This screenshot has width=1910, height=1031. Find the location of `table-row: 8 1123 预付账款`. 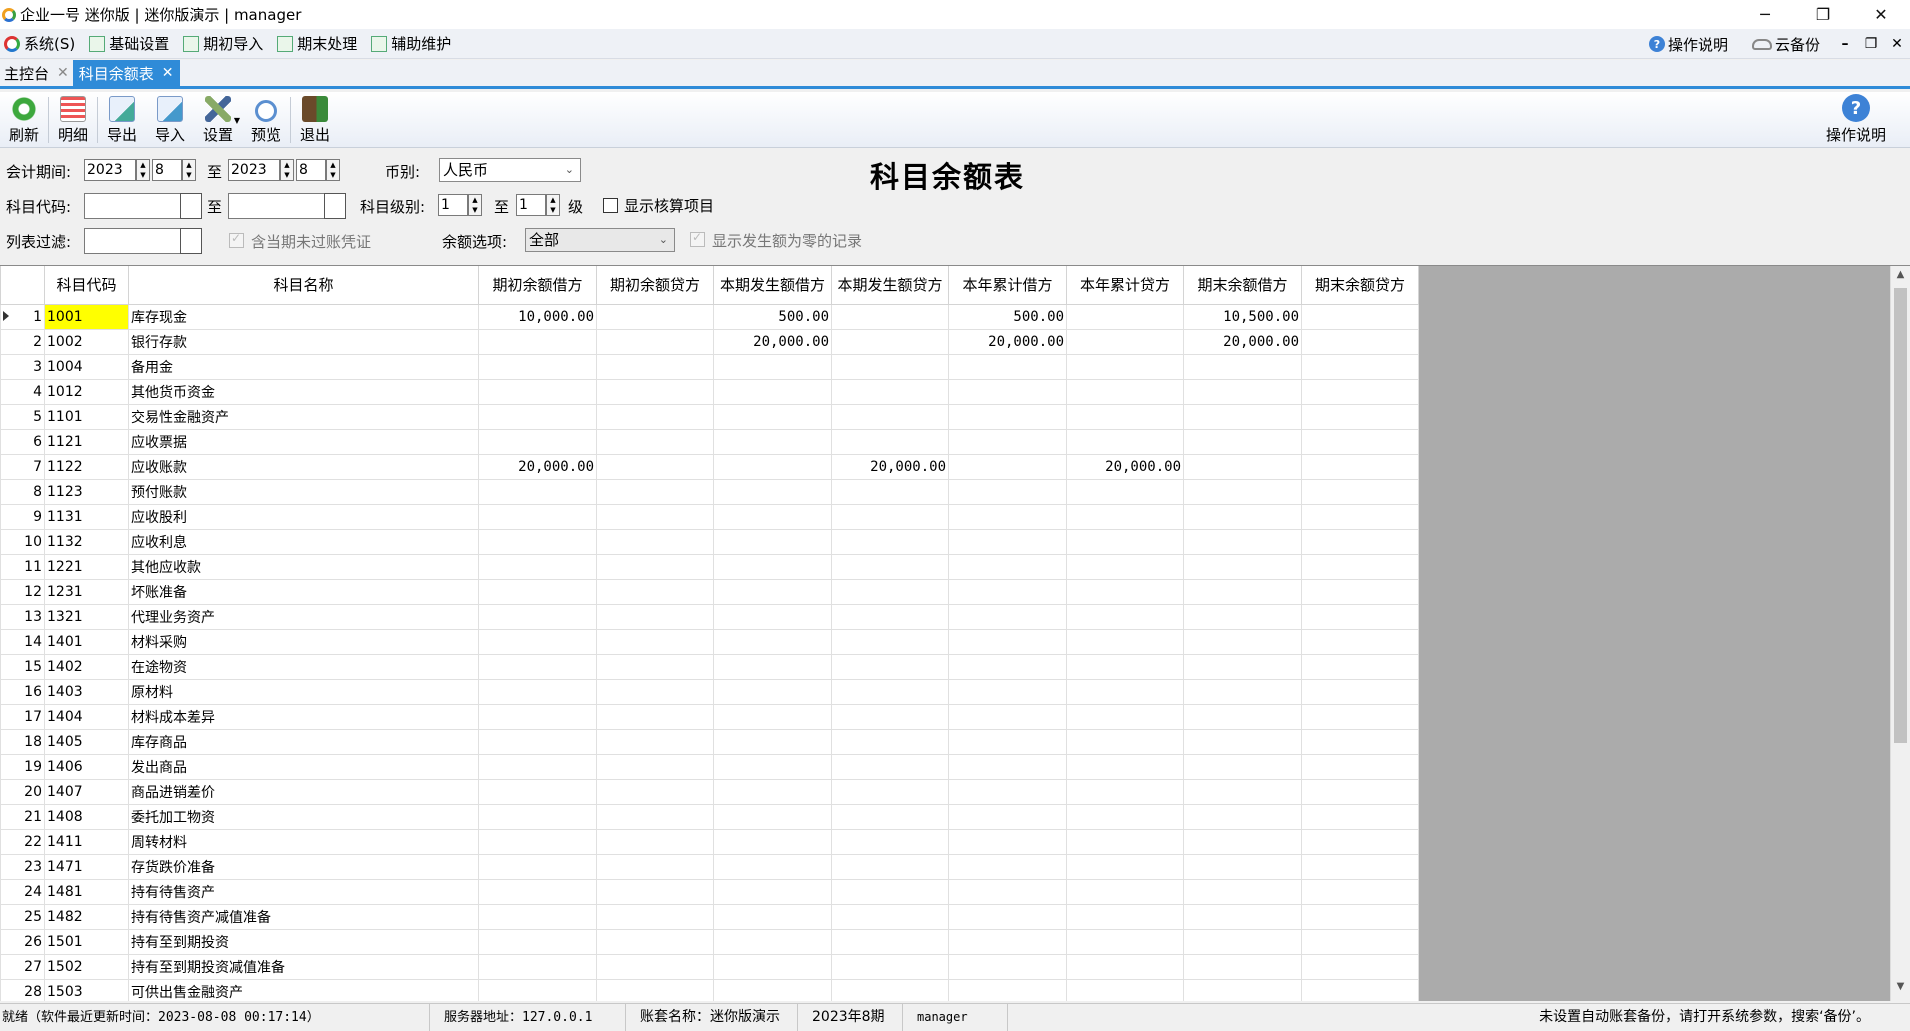

table-row: 8 1123 预付账款 is located at coordinates (709, 491).